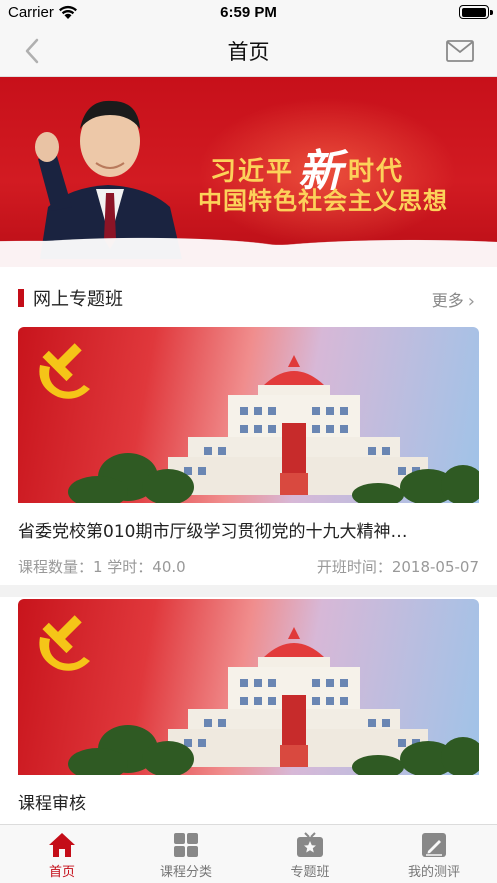  What do you see at coordinates (186, 845) in the screenshot?
I see `grid-icon` at bounding box center [186, 845].